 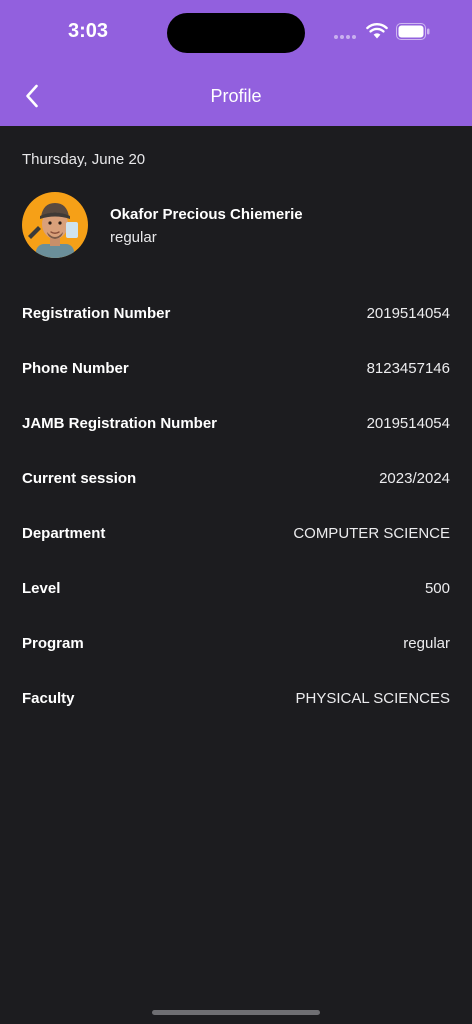 What do you see at coordinates (236, 423) in the screenshot?
I see `detail-row-jamb-registration-number: JAMB Registration Number 2019514054` at bounding box center [236, 423].